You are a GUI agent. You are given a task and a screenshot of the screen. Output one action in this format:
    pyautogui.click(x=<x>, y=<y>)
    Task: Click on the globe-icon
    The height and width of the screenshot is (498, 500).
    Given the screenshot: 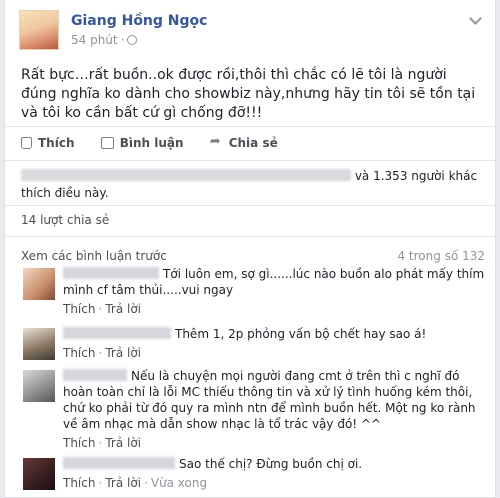 What is the action you would take?
    pyautogui.click(x=132, y=40)
    